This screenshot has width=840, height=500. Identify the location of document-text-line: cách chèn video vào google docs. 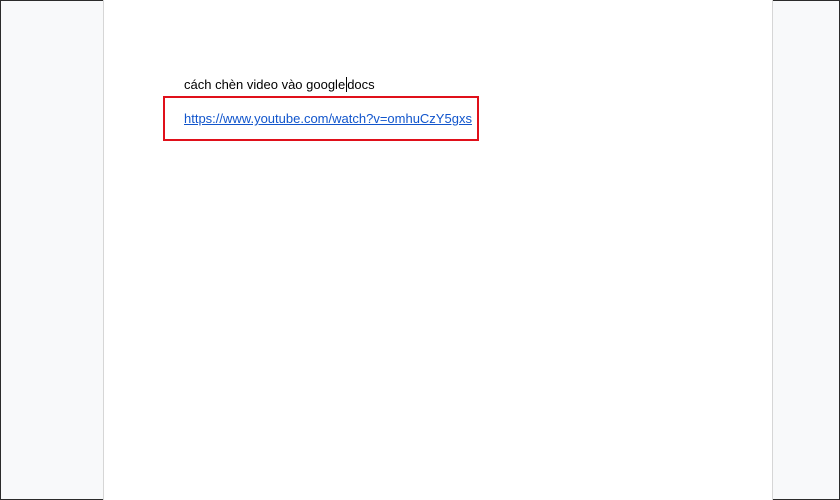
(279, 85).